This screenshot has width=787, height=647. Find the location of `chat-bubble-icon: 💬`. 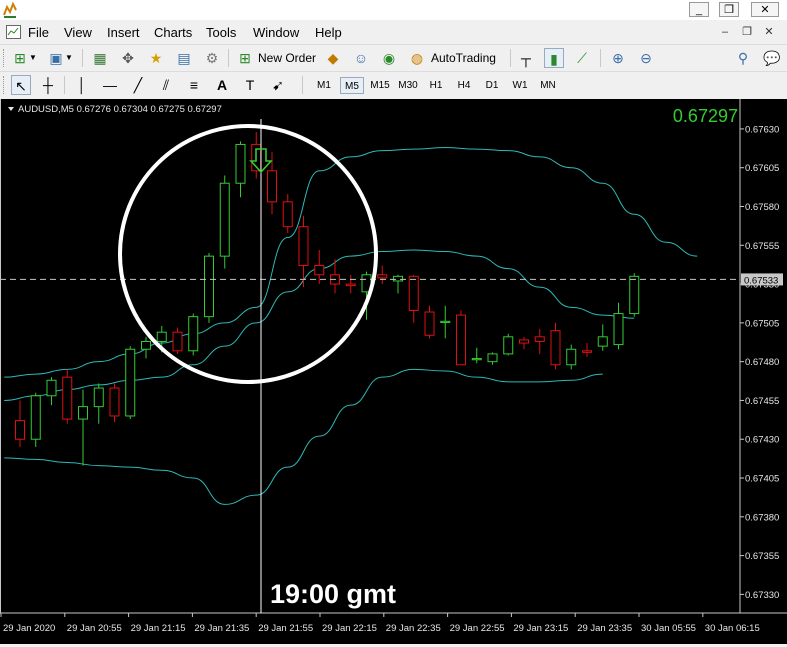

chat-bubble-icon: 💬 is located at coordinates (772, 58).